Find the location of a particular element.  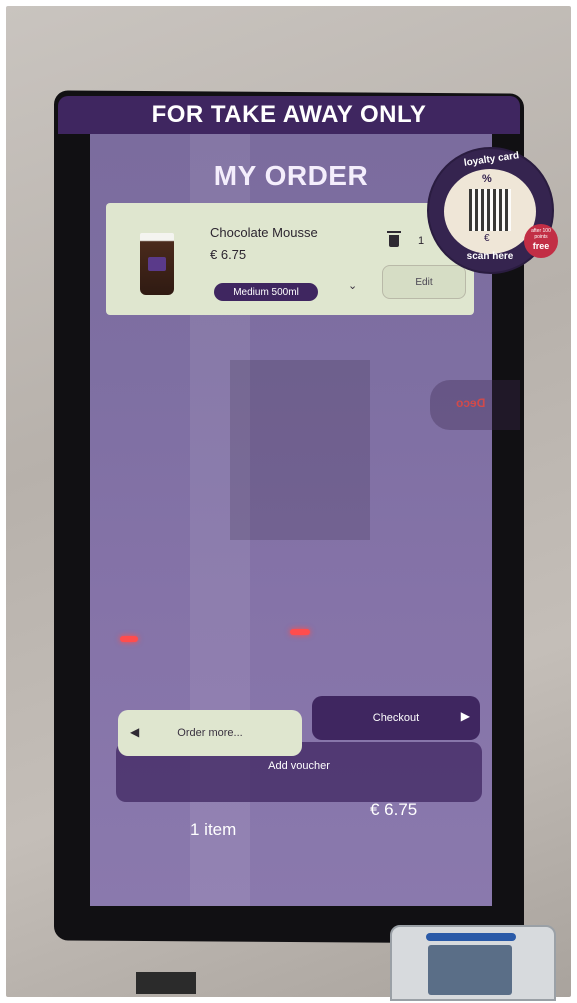

quantity-value: 1 is located at coordinates (421, 241).